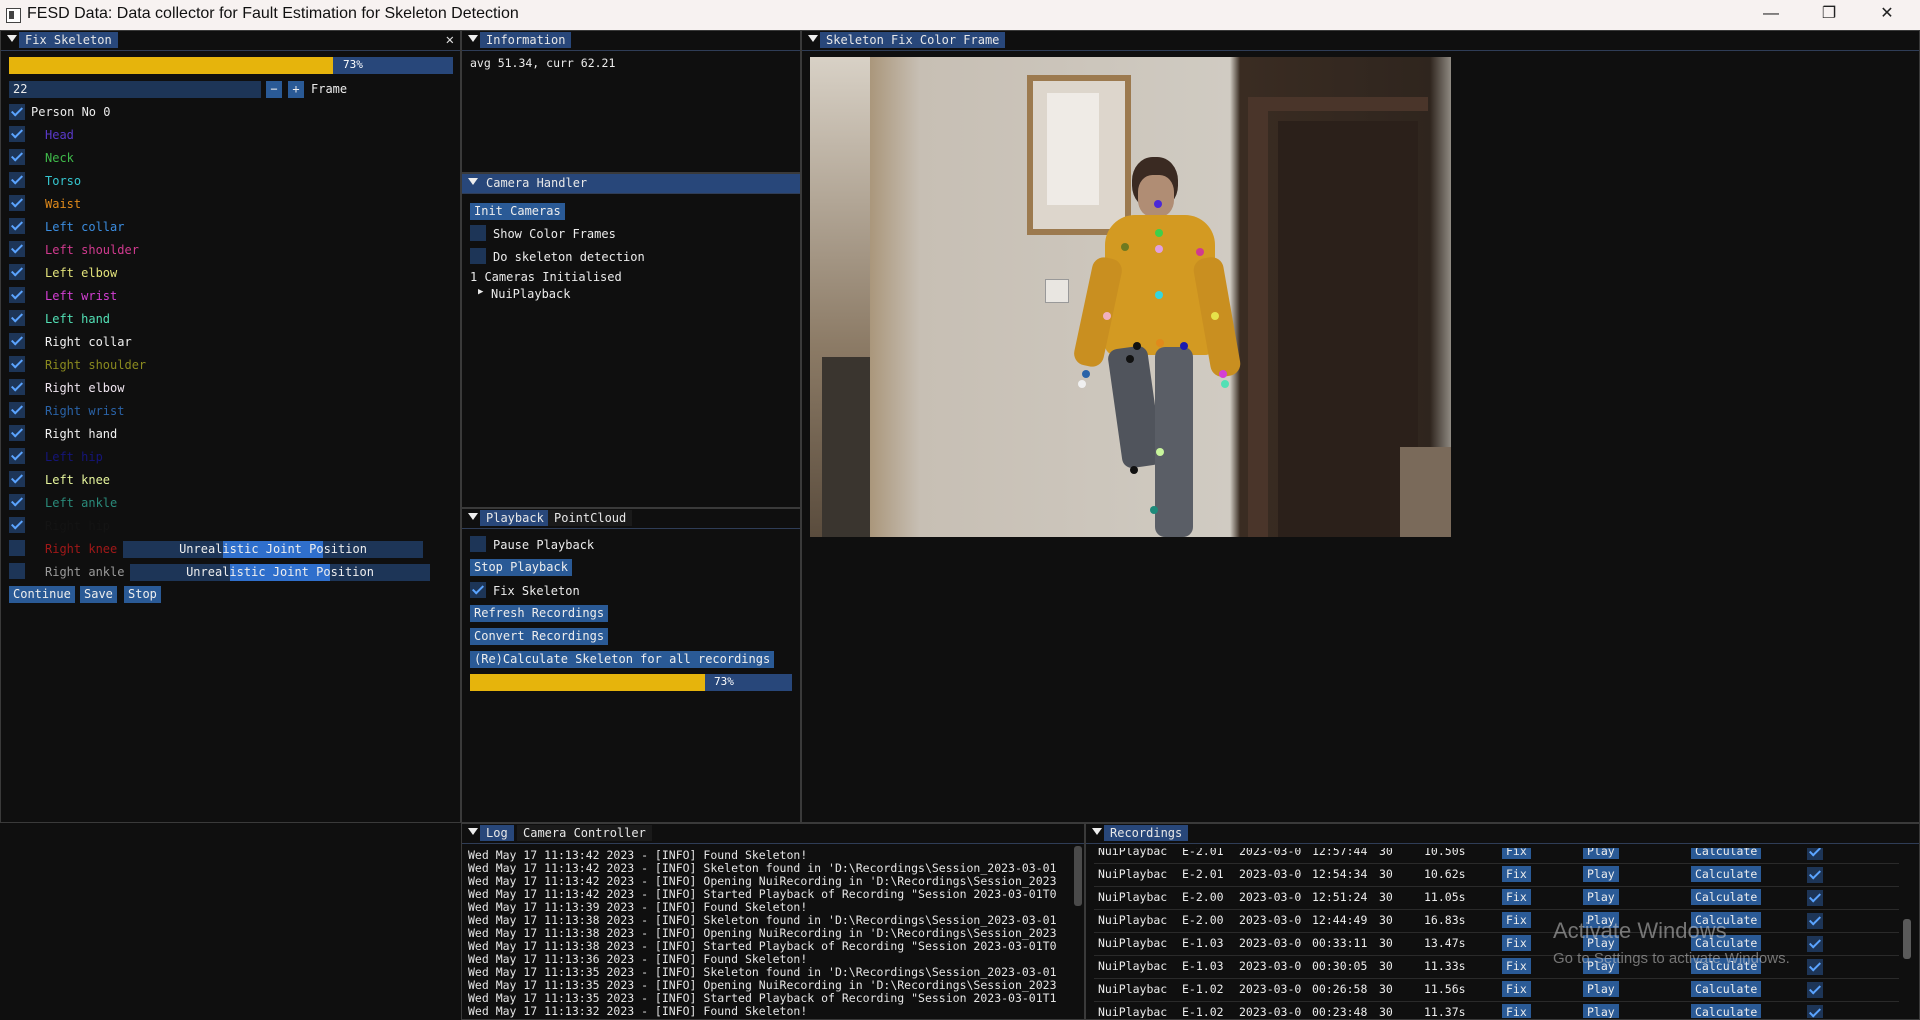  Describe the element at coordinates (1137, 346) in the screenshot. I see `joint-dot-right-hip` at that location.